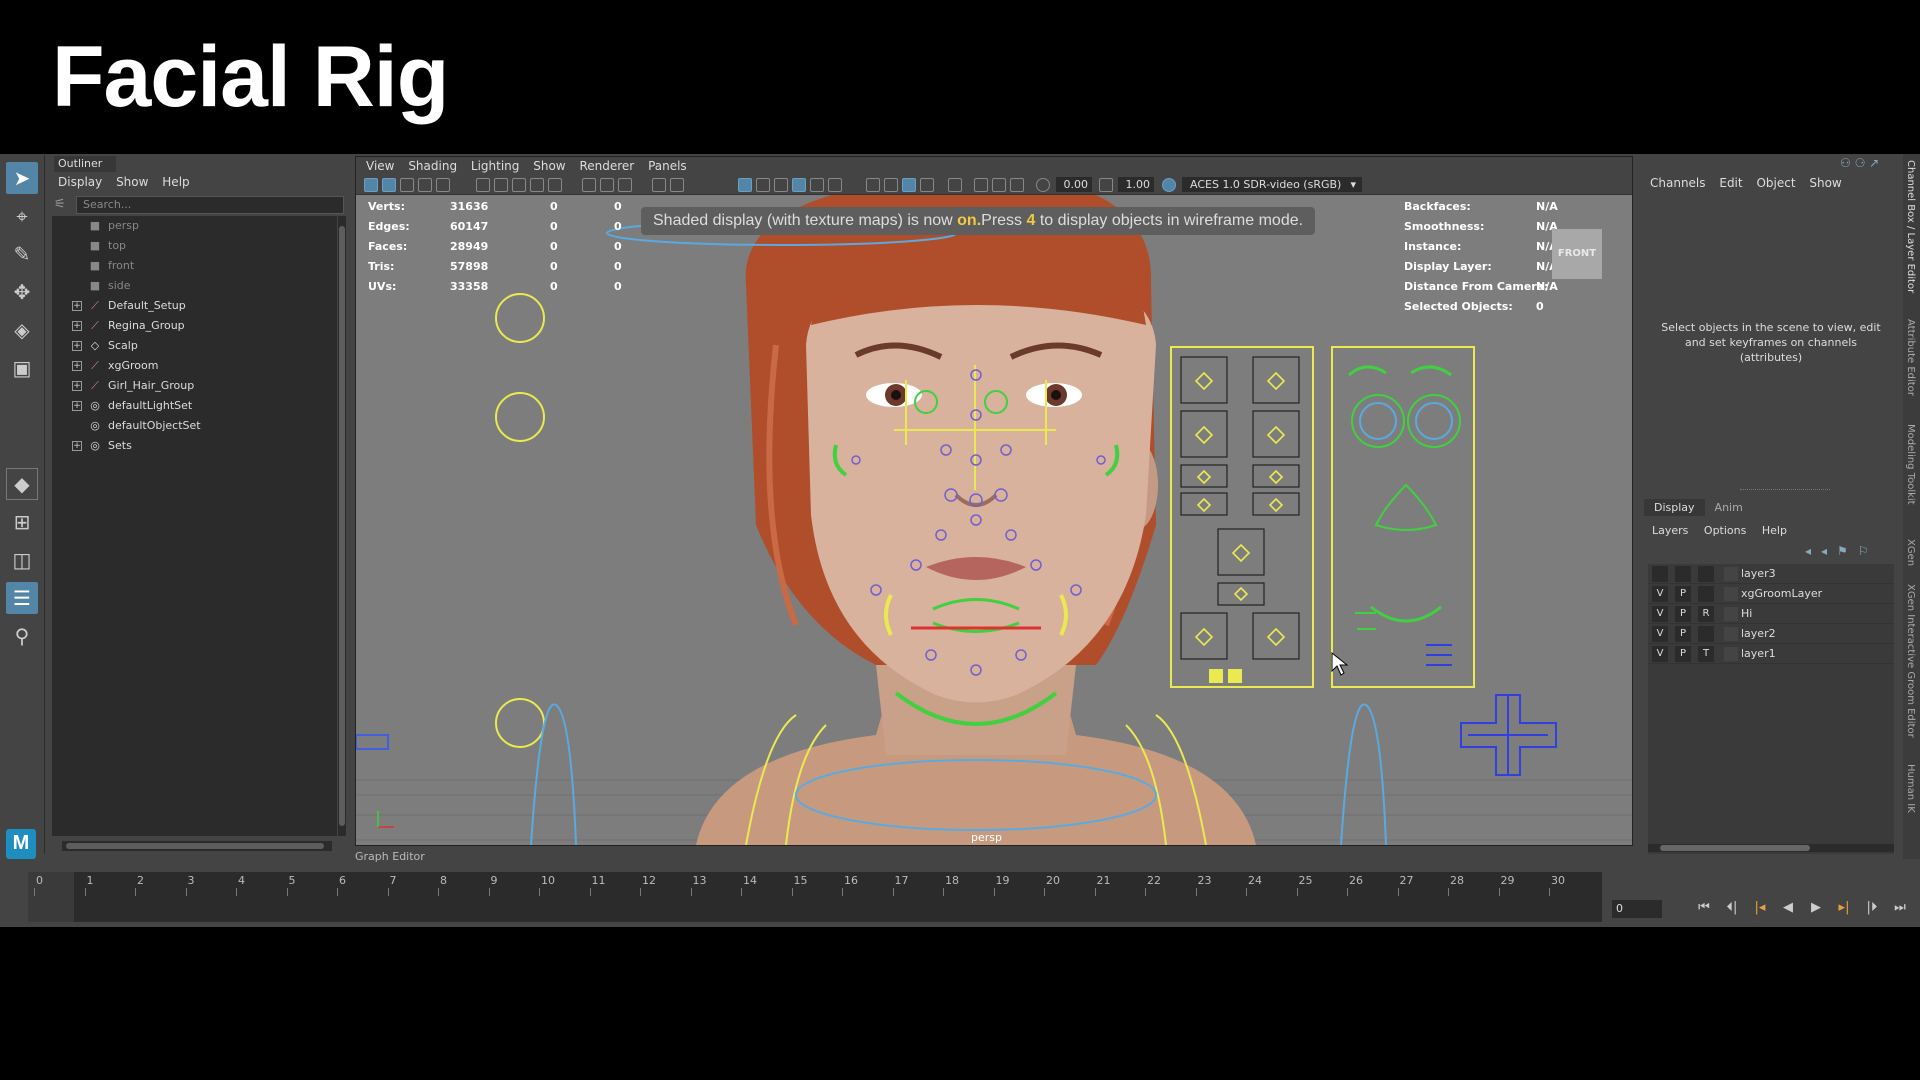 This screenshot has width=1920, height=1080. Describe the element at coordinates (625, 185) in the screenshot. I see `safe-title-icon` at that location.